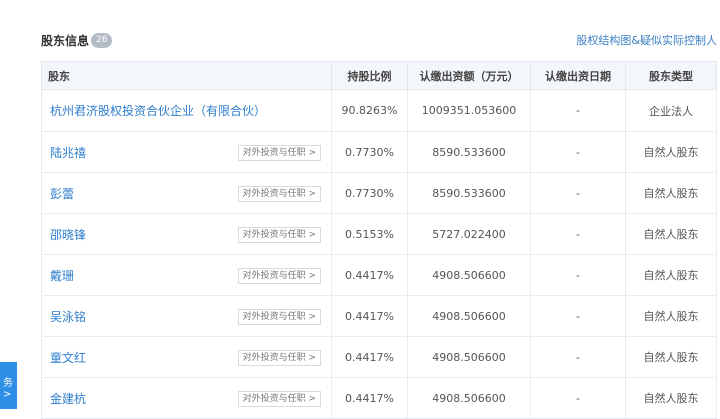  What do you see at coordinates (671, 110) in the screenshot?
I see `type-cell: 企业法人` at bounding box center [671, 110].